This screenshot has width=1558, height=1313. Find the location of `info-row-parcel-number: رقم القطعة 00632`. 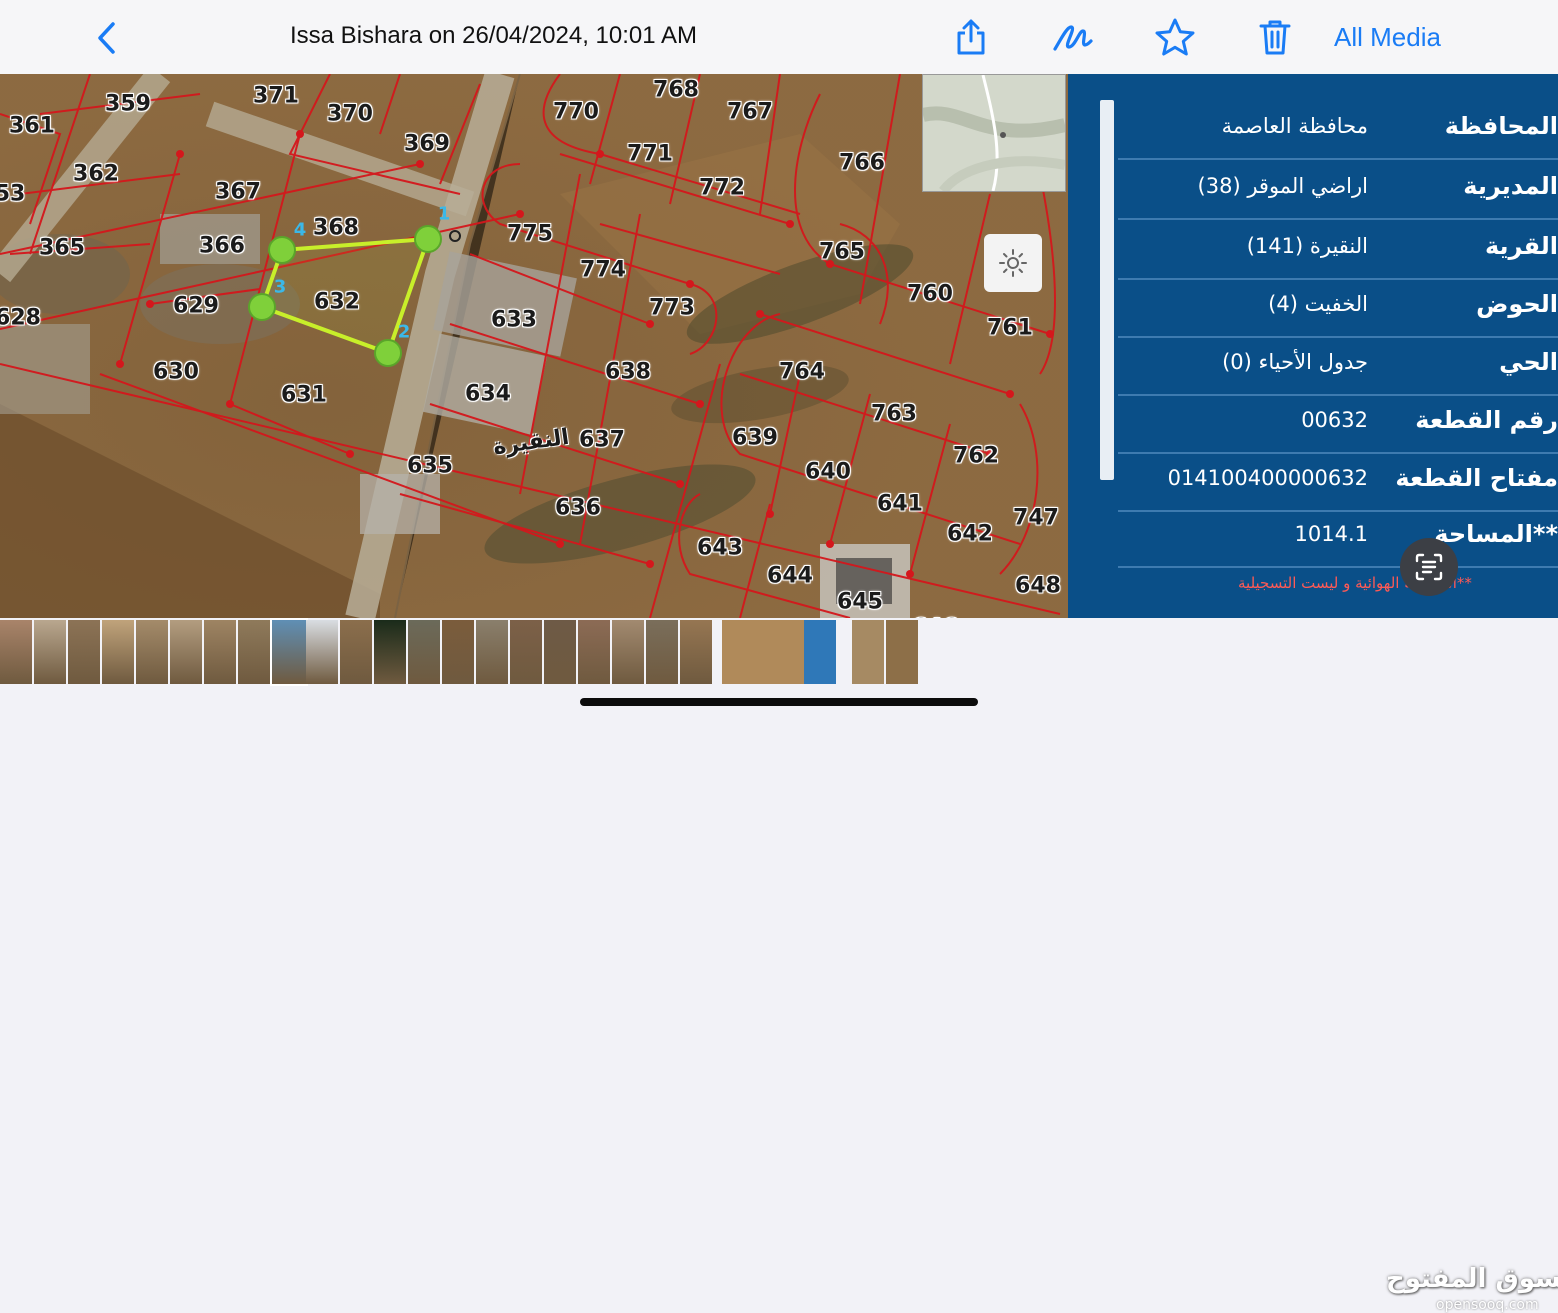

info-row-parcel-number: رقم القطعة 00632 is located at coordinates (1338, 424).